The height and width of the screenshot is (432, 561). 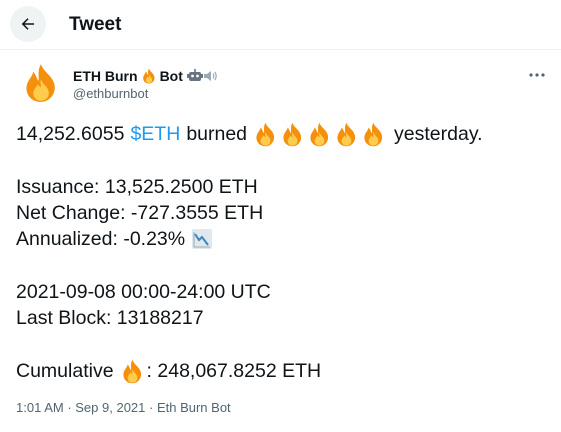 What do you see at coordinates (194, 407) in the screenshot?
I see `tweet-source: Eth Burn Bot` at bounding box center [194, 407].